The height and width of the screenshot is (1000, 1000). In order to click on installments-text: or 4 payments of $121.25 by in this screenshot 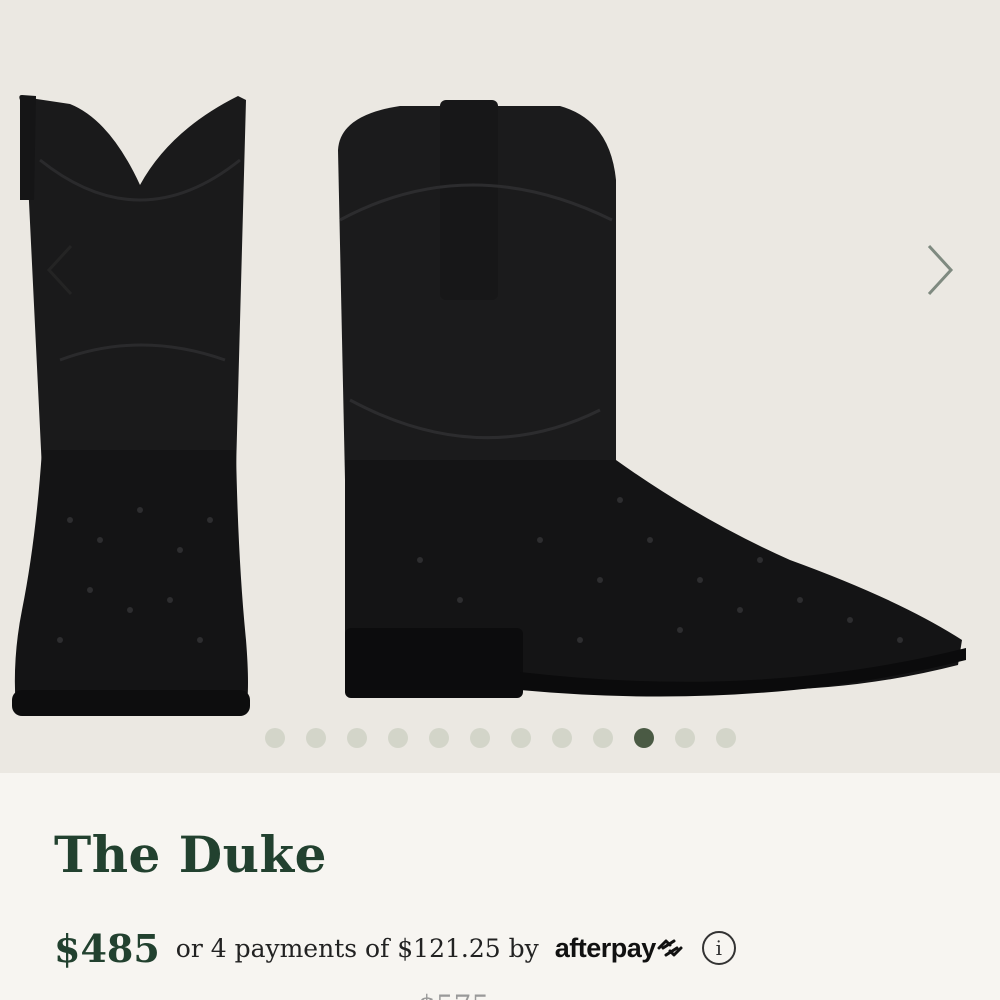, I will do `click(357, 948)`.